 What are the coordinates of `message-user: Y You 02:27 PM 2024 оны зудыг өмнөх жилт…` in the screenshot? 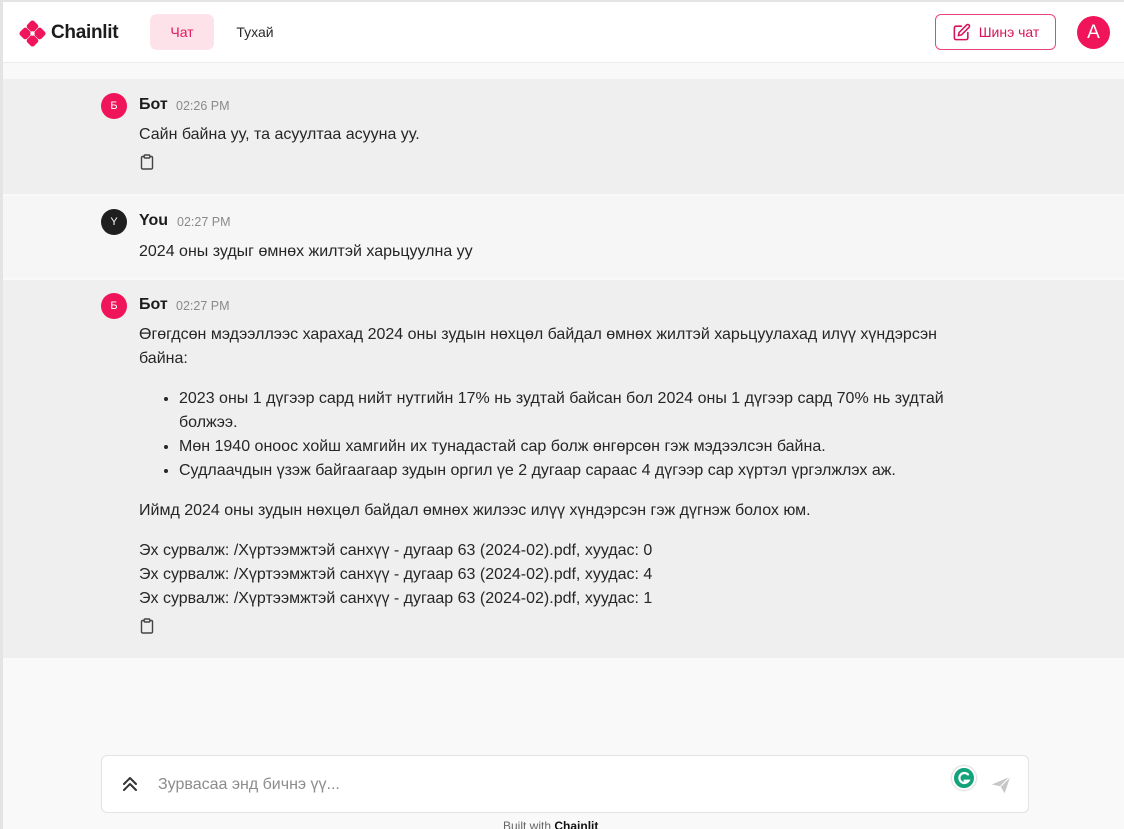 It's located at (563, 237).